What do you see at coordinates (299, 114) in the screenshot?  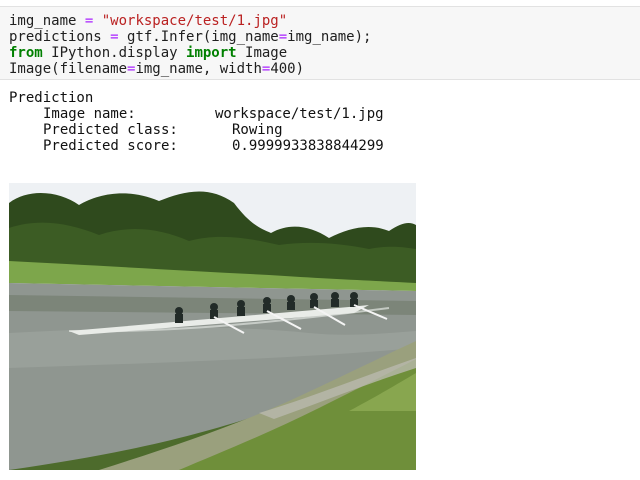 I see `image-name-value: workspace/test/1.jpg` at bounding box center [299, 114].